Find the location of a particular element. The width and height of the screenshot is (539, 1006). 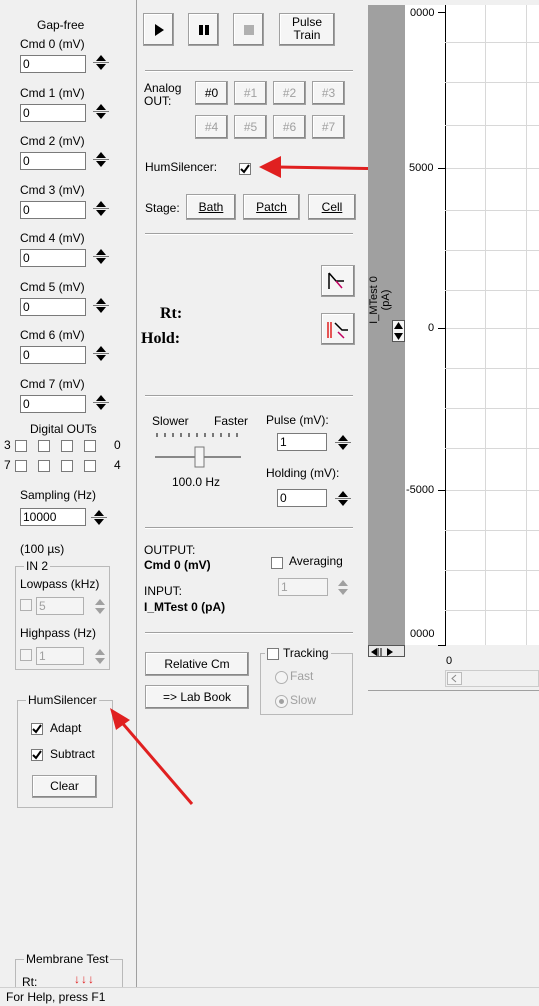

humsilencer-checkbox is located at coordinates (245, 169).